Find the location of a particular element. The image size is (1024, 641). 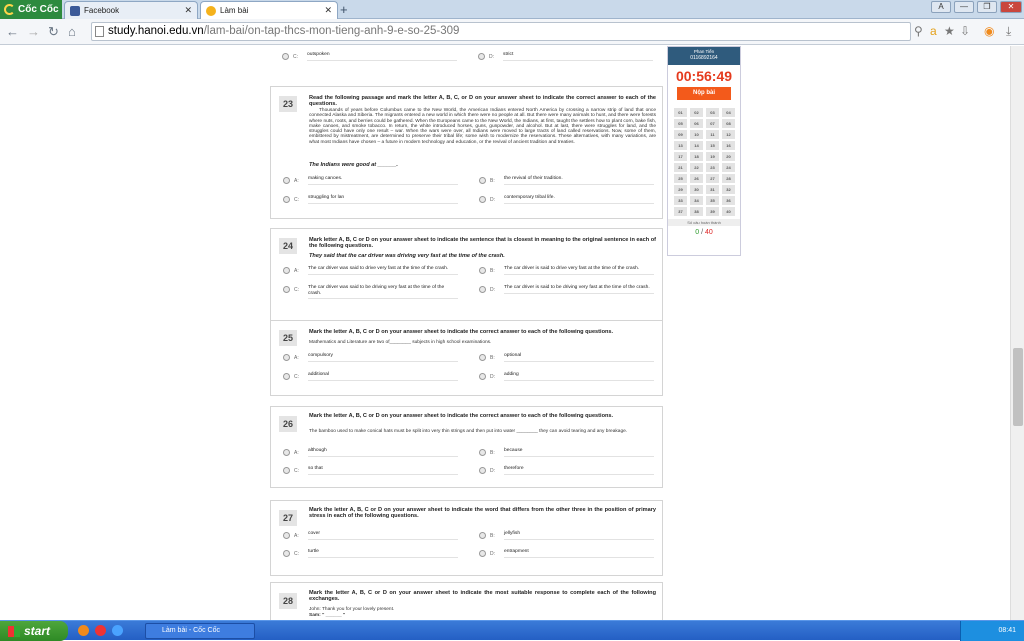

question-jump-07: 07 is located at coordinates (712, 123).